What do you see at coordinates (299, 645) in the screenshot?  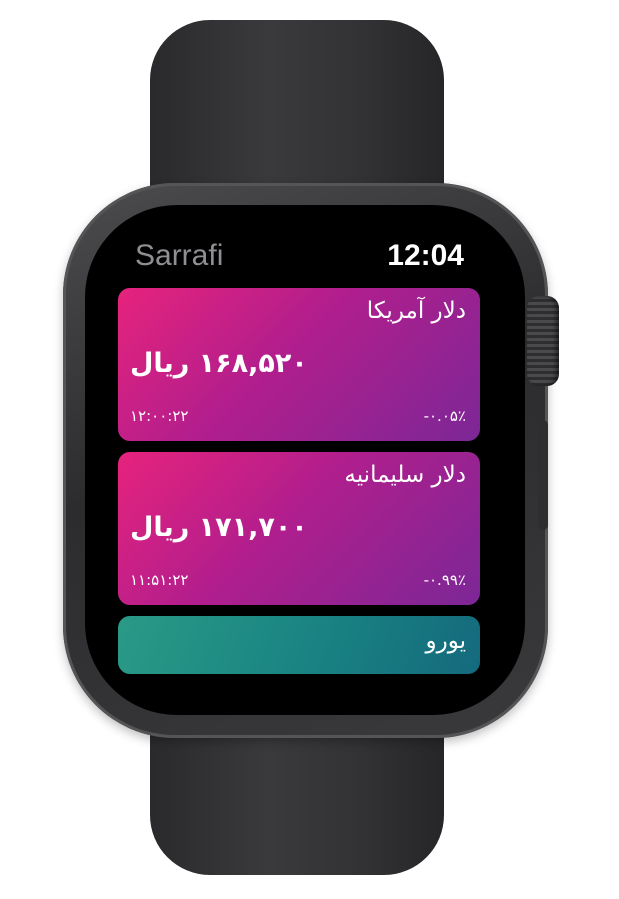 I see `currency-card-euro: یورو` at bounding box center [299, 645].